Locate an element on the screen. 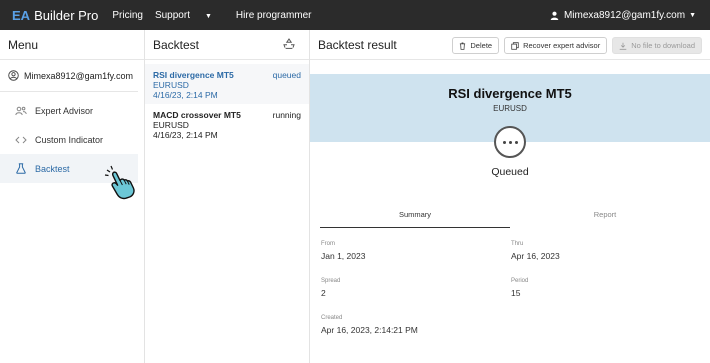  user-icon is located at coordinates (554, 15).